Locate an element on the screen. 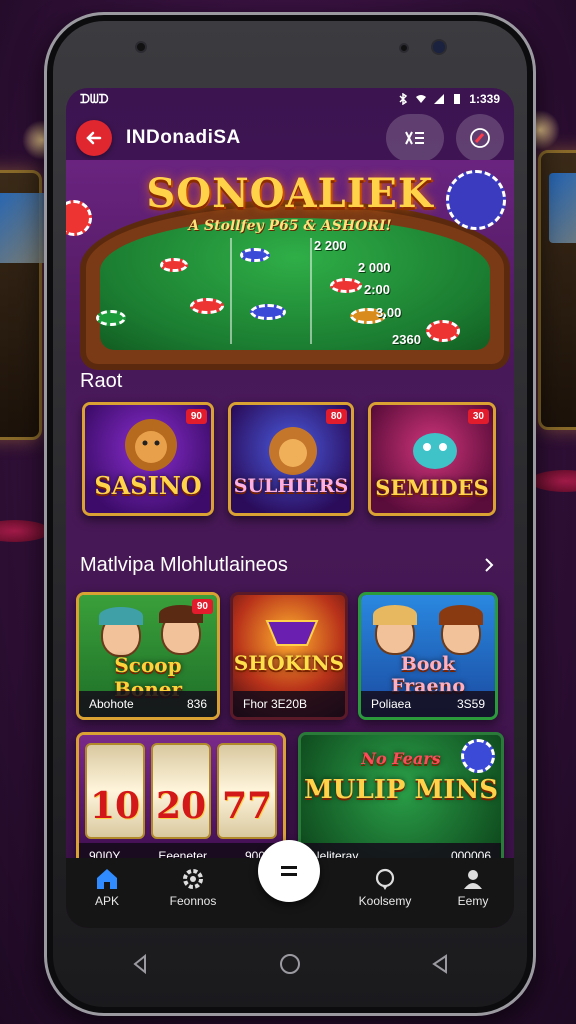 The image size is (576, 1024). status-bar: ᗪᗯᗪ 1:339 is located at coordinates (290, 99).